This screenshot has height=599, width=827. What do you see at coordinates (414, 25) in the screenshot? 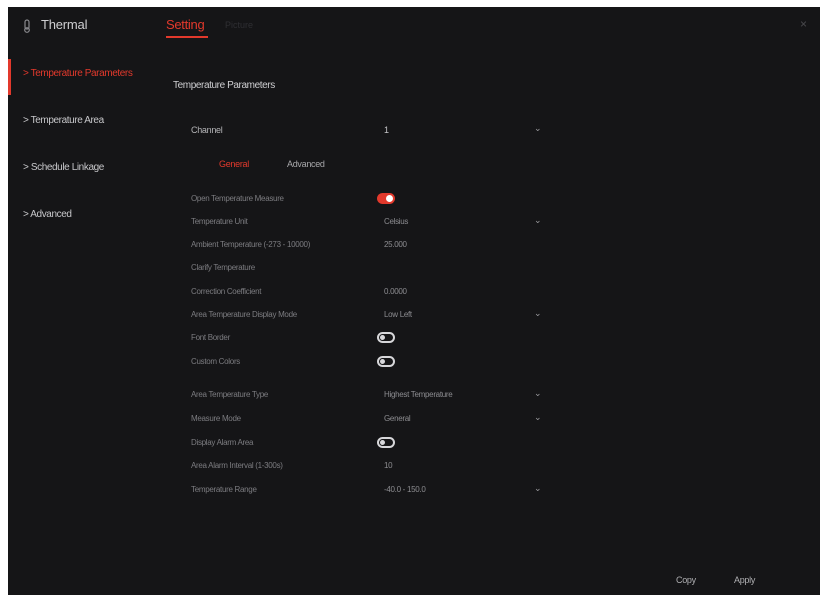
I see `top-bar: Thermal Setting Picture ×` at bounding box center [414, 25].